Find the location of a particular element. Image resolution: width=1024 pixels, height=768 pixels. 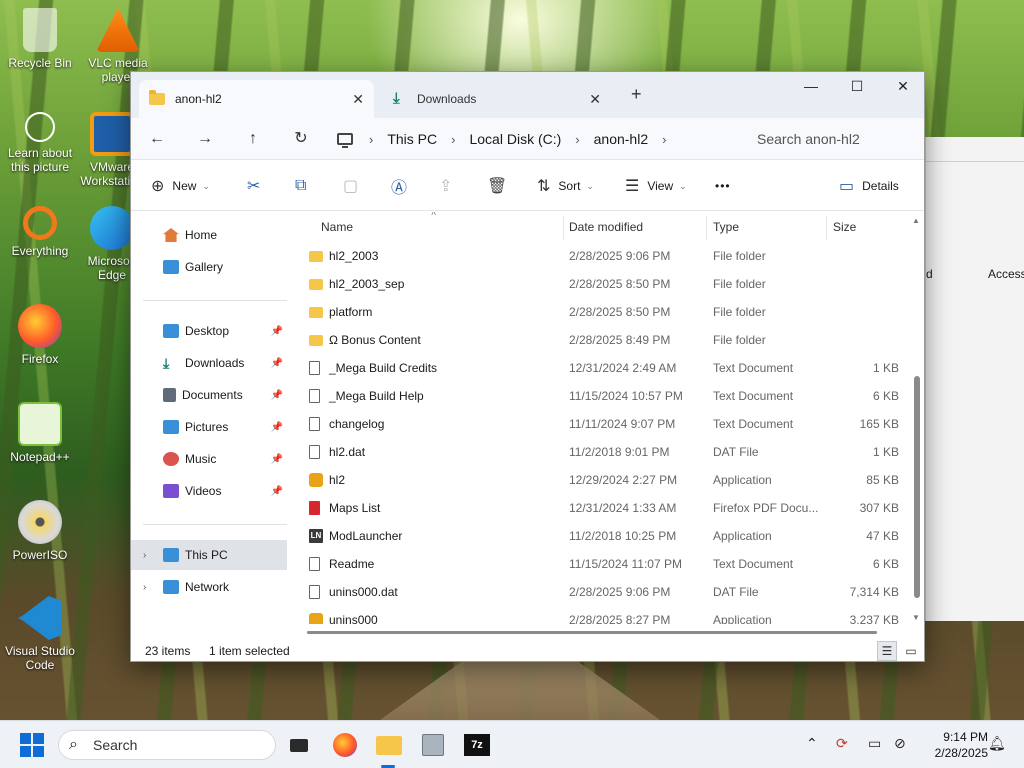

details-pane-button: ▭ Details is located at coordinates (869, 186).